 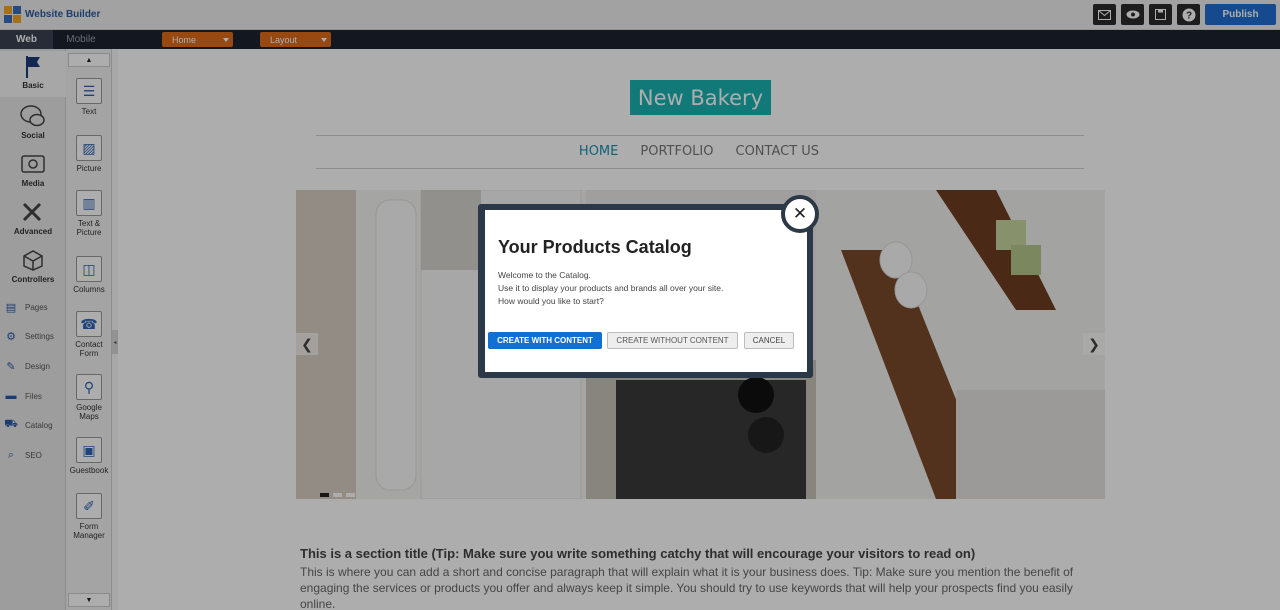 I want to click on create-with-content-button: CREATE WITH CONTENT, so click(x=545, y=340).